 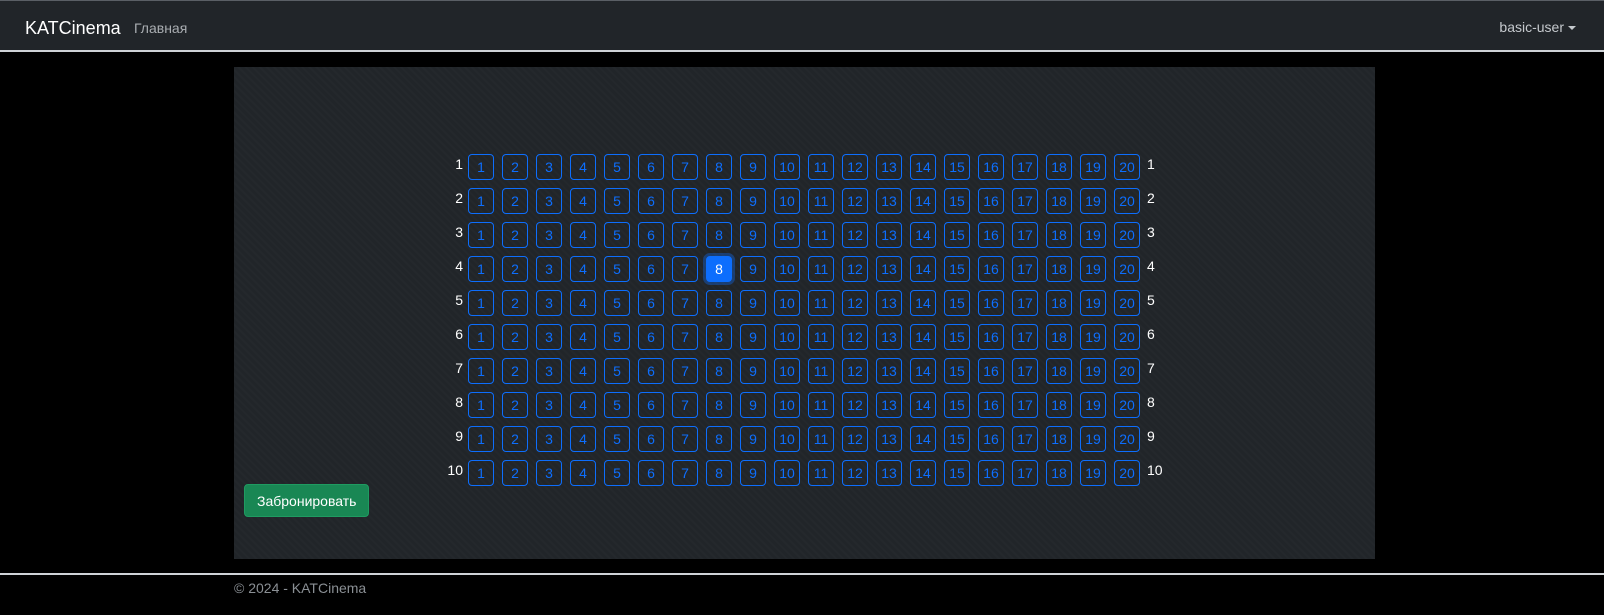 What do you see at coordinates (719, 269) in the screenshot?
I see `seat-button-selected: 8` at bounding box center [719, 269].